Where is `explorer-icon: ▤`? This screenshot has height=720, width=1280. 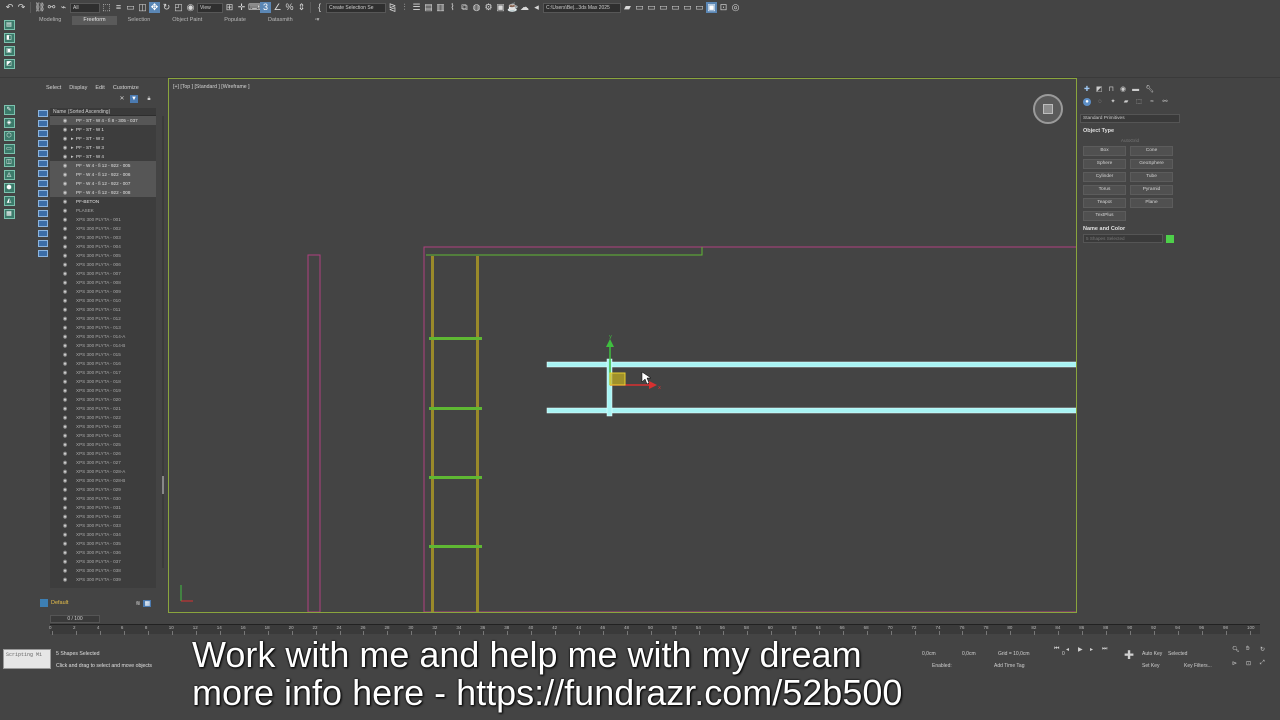 explorer-icon: ▤ is located at coordinates (9, 25).